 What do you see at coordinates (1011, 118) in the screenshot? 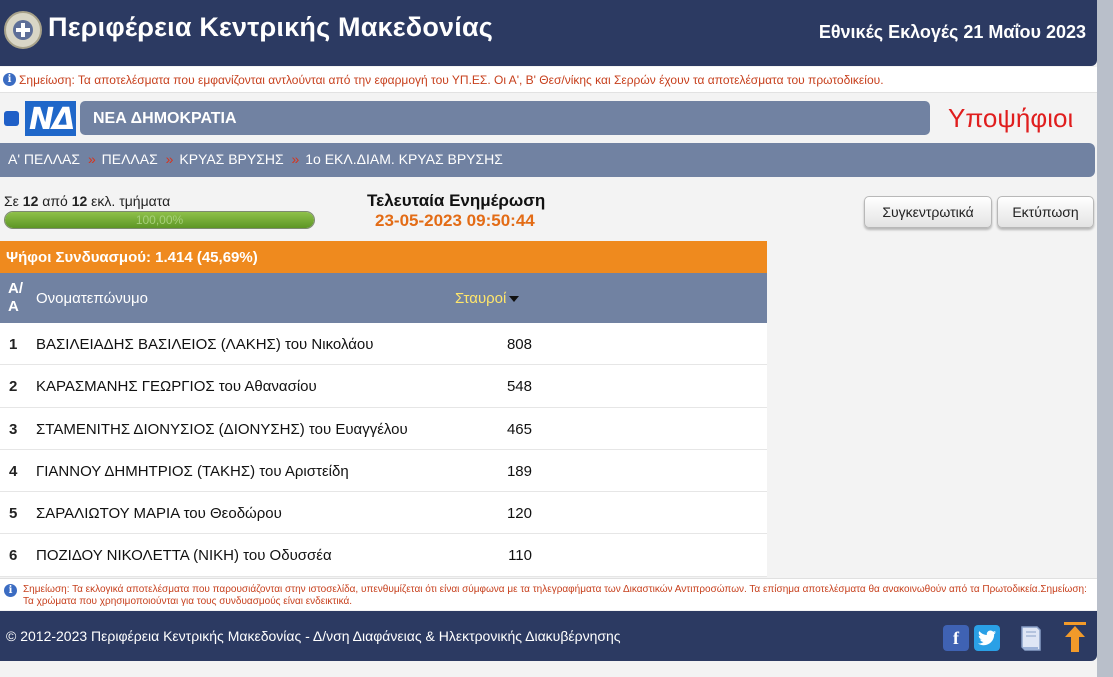
I see `candidates-heading: Υποψήφιοι` at bounding box center [1011, 118].